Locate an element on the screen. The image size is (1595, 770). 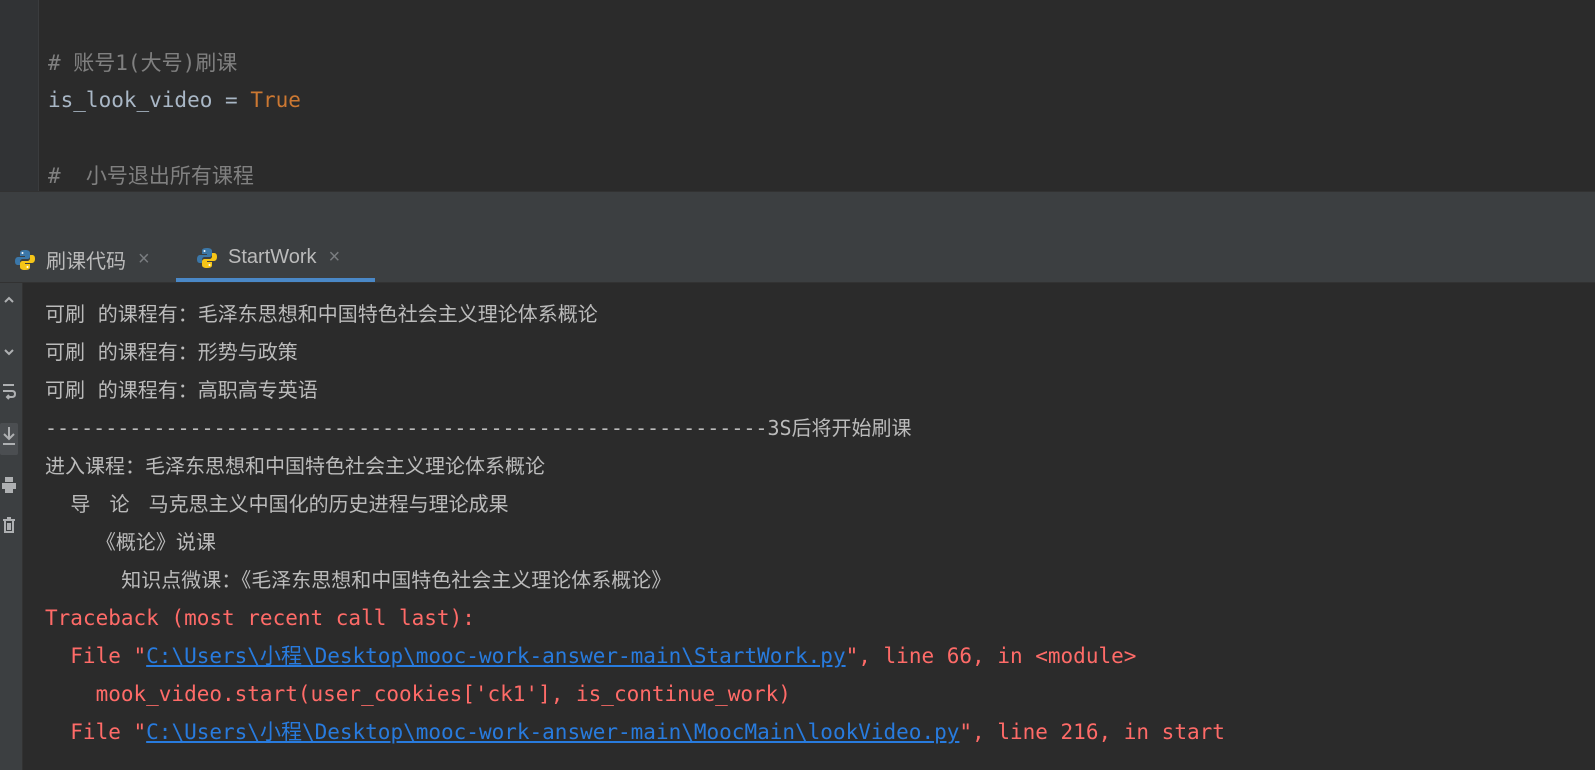
console-output-line: 可刷 的课程有：毛泽东思想和中国特色社会主义理论体系概论 is located at coordinates (321, 314).